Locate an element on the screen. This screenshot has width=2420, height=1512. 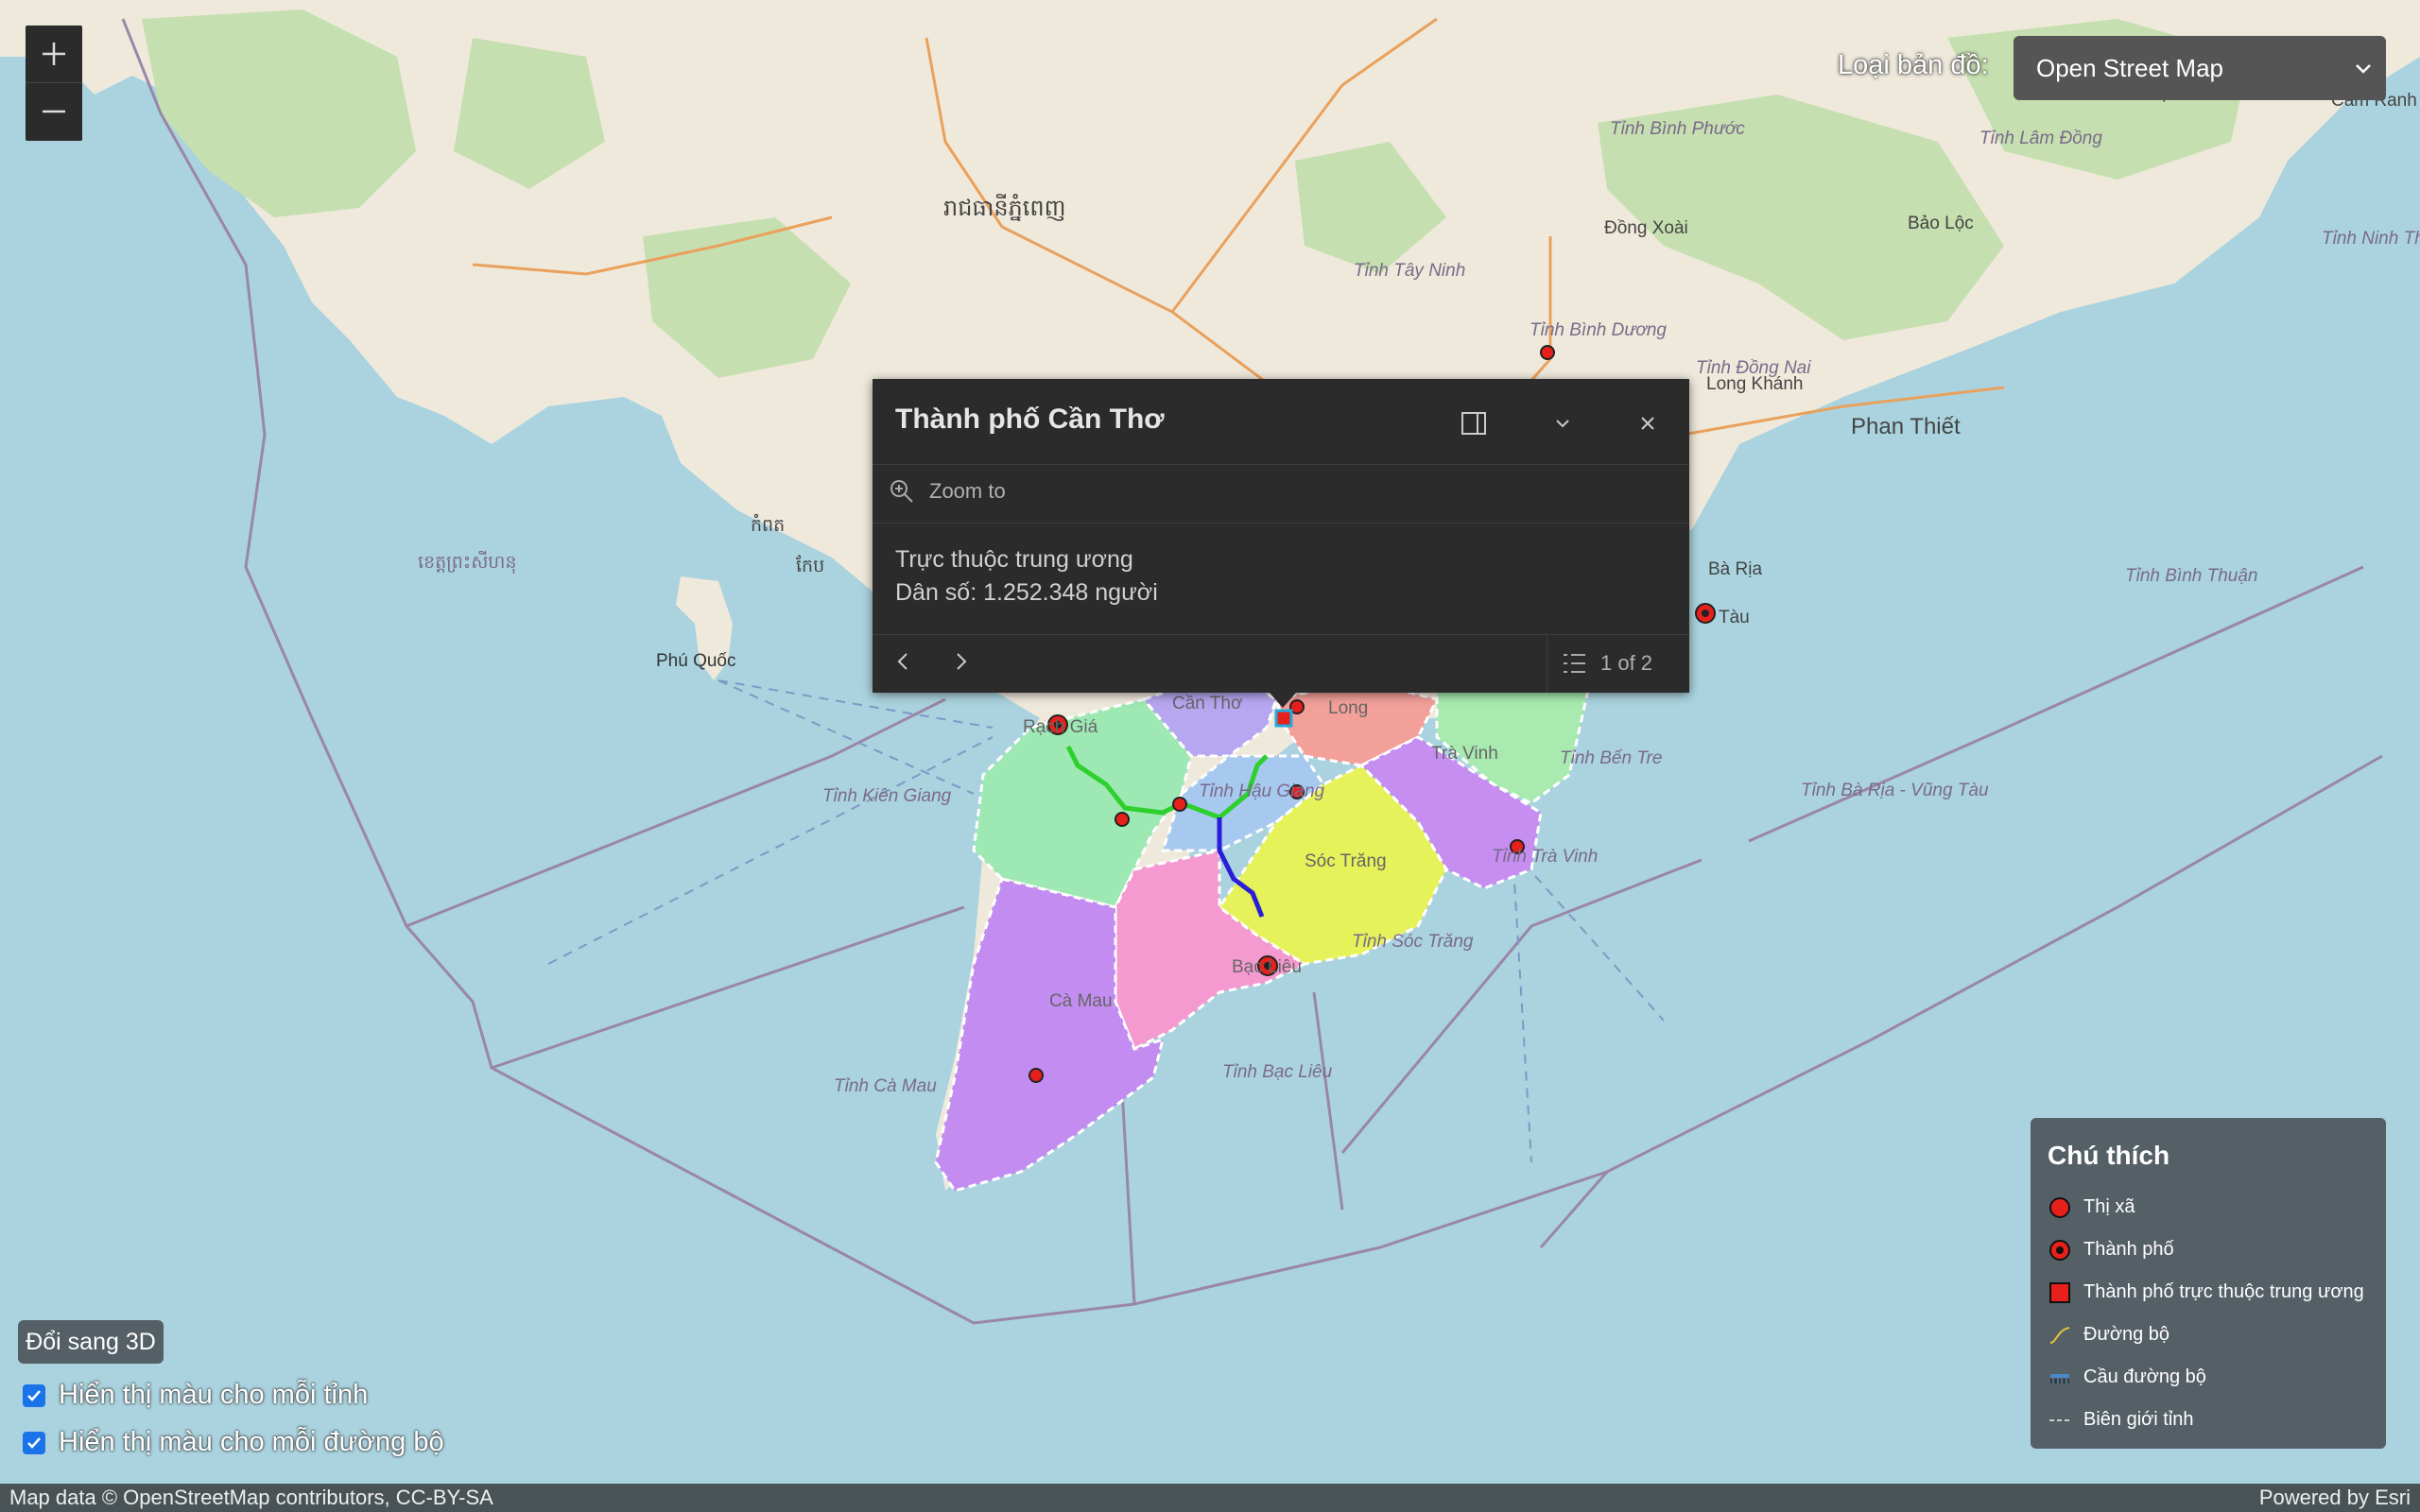
bridge-icon is located at coordinates (2059, 1378).